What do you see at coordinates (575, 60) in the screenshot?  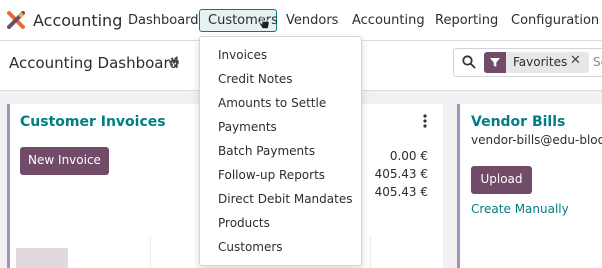 I see `facet-remove-icon: ✕` at bounding box center [575, 60].